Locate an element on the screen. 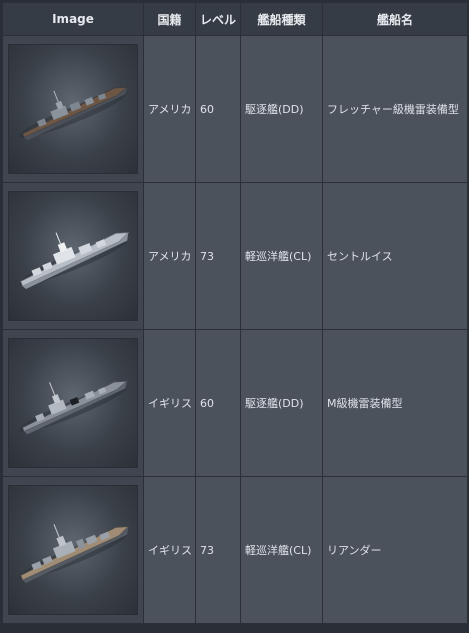 The width and height of the screenshot is (469, 633). ship-name-cell: リアンダー is located at coordinates (395, 550).